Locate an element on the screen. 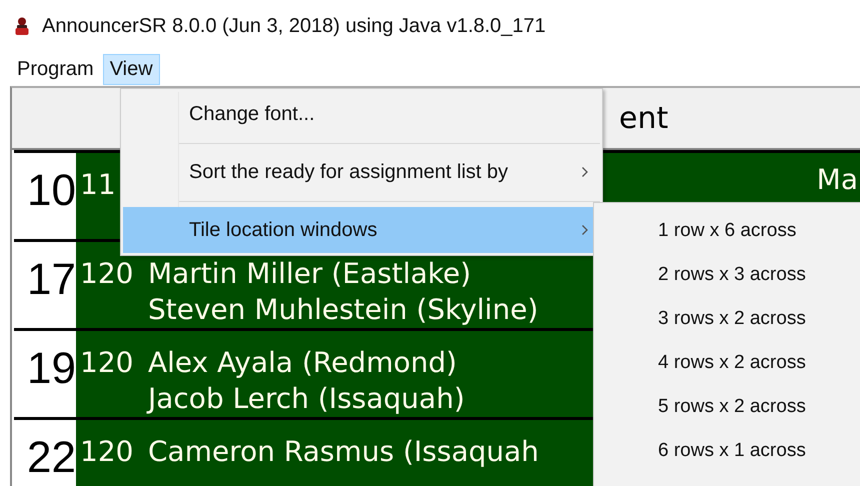 This screenshot has width=860, height=486. menu-item: 6 rows x 1 across is located at coordinates (705, 451).